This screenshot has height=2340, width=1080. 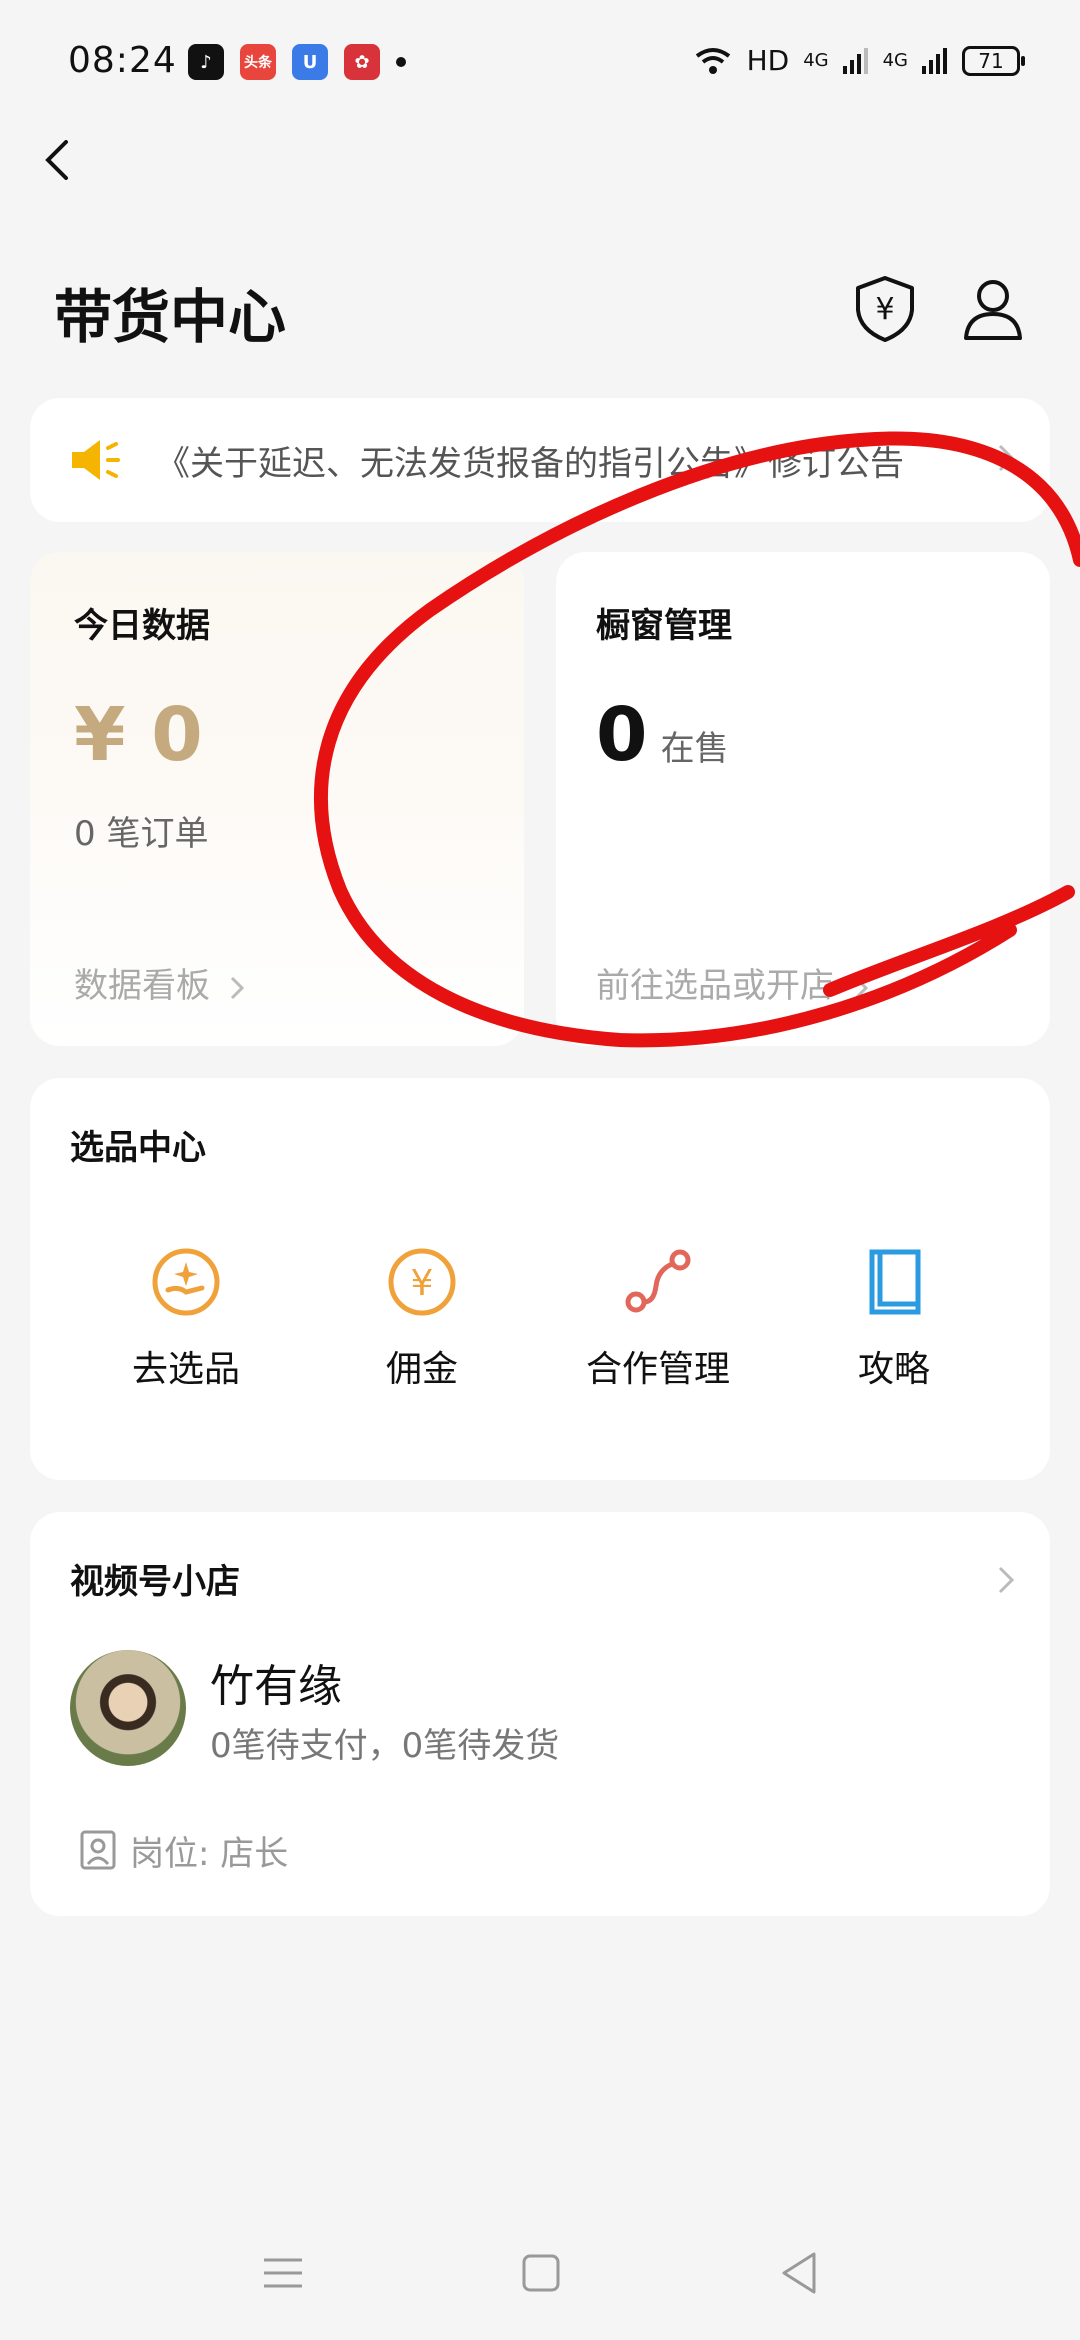 I want to click on status-right: HD 4G 4G 71, so click(x=859, y=60).